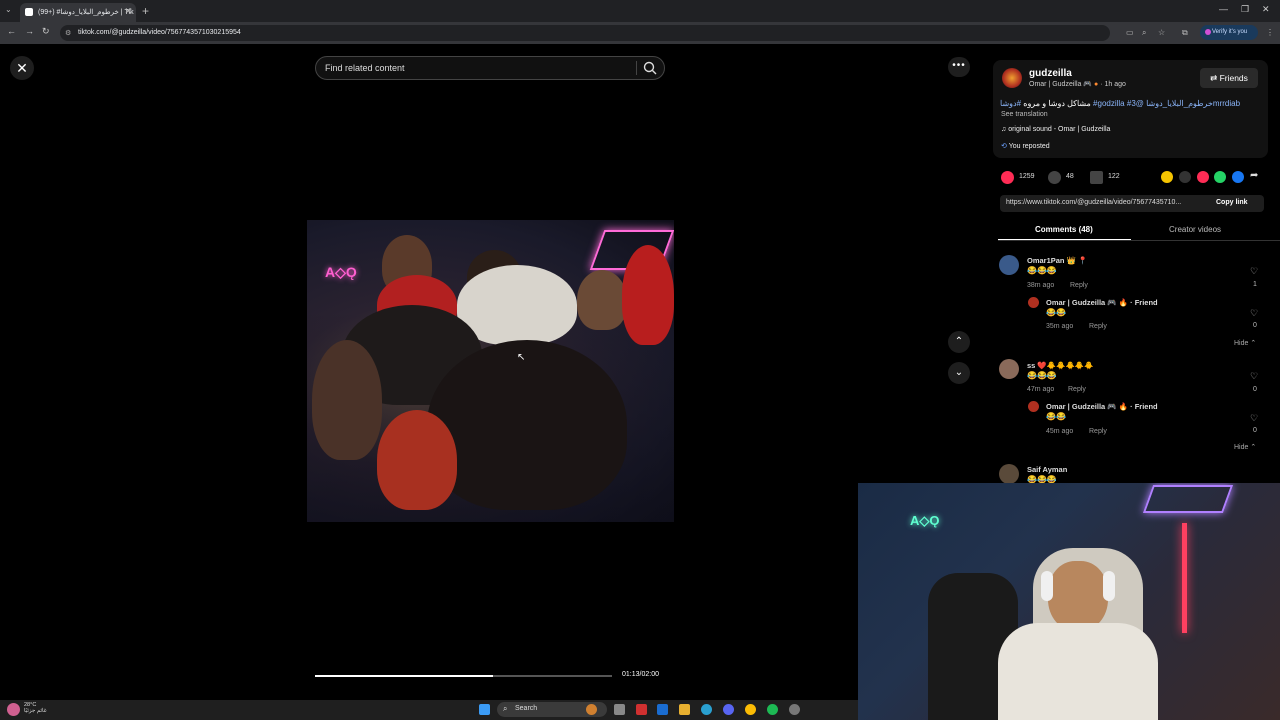  What do you see at coordinates (22, 68) in the screenshot?
I see `close-video-button: ✕` at bounding box center [22, 68].